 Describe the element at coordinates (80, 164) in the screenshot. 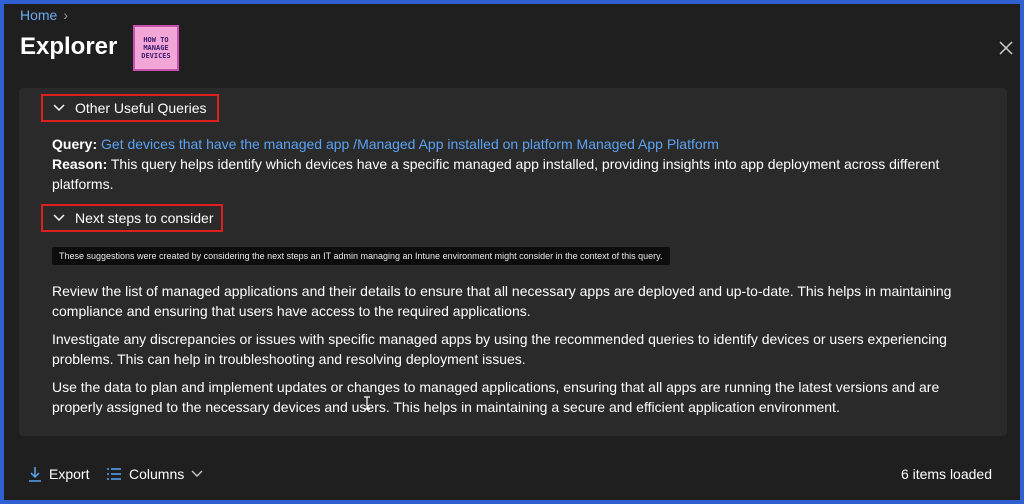

I see `reason-label: Reason:` at that location.